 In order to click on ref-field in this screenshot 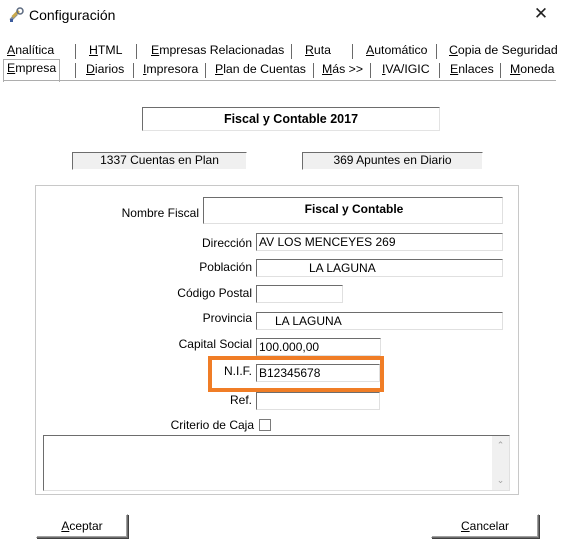, I will do `click(318, 401)`.